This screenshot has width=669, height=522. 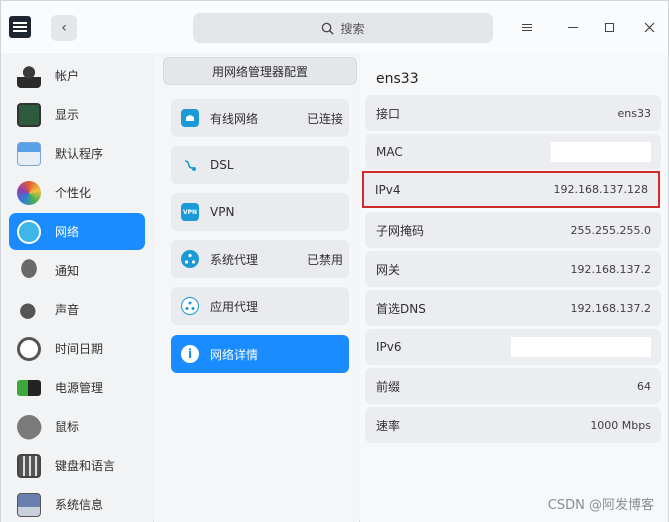 I want to click on keyboard-icon, so click(x=29, y=465).